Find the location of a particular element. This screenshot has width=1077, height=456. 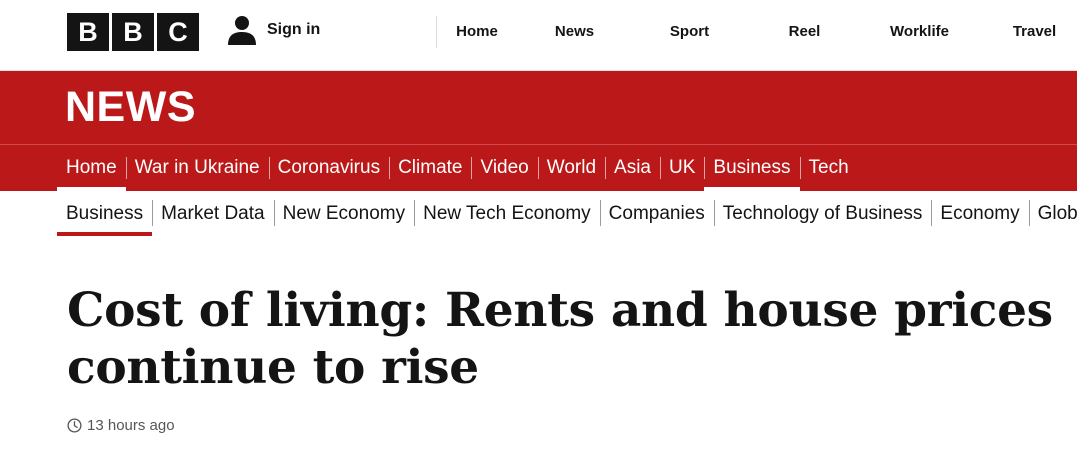

sign-in-link: Sign in is located at coordinates (273, 30).